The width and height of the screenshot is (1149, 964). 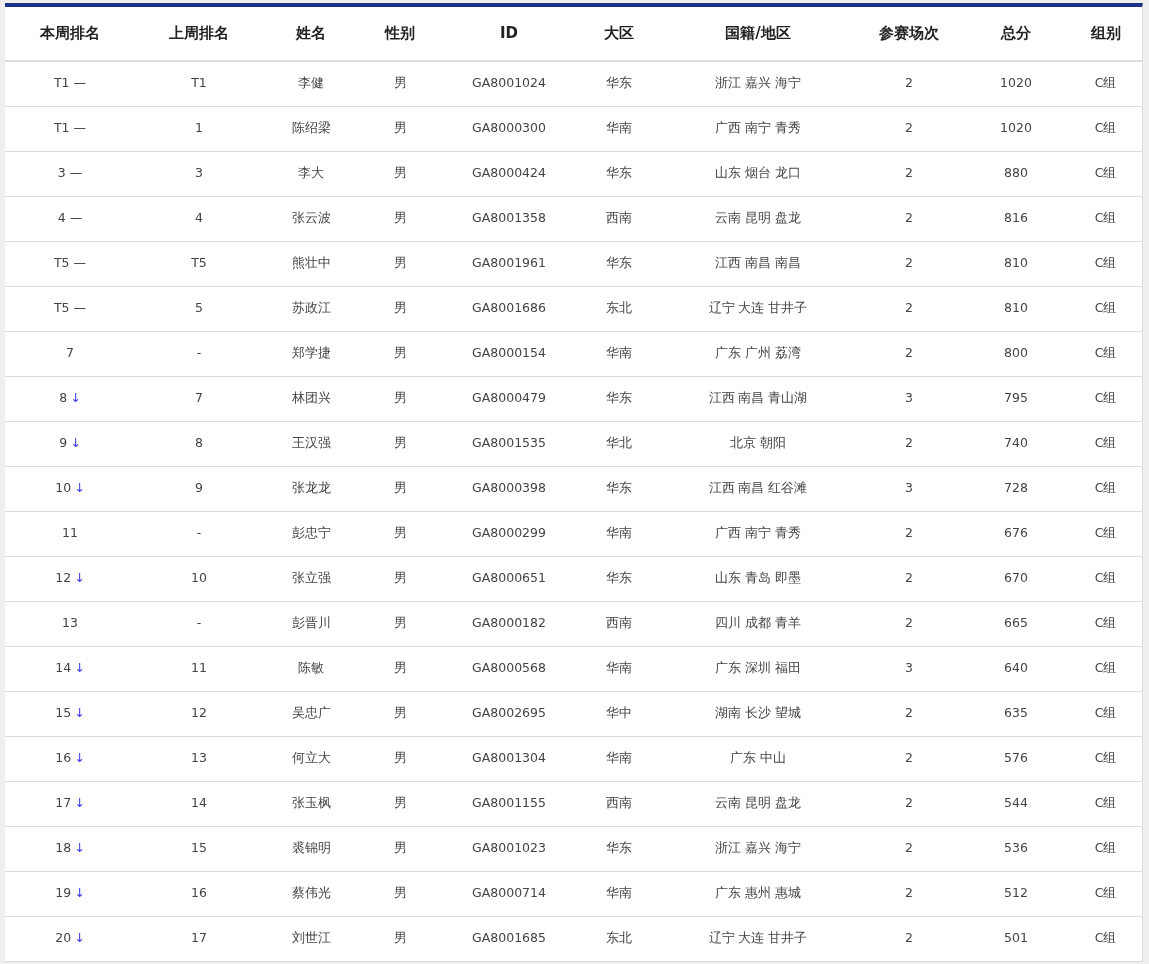 I want to click on table-cell: 740, so click(x=1016, y=443).